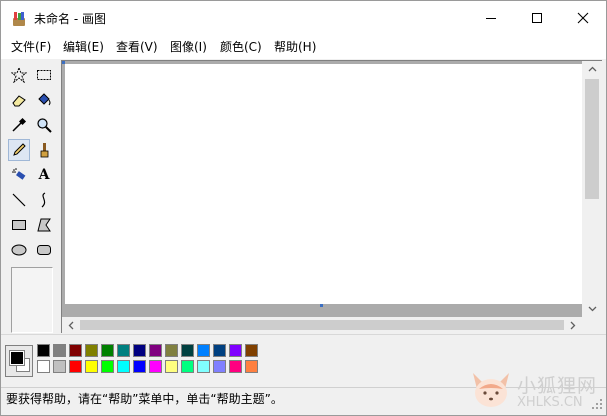  What do you see at coordinates (303, 401) in the screenshot?
I see `status-bar: 要获得帮助，请在“帮助”菜单中，单击“帮助主题”。` at bounding box center [303, 401].